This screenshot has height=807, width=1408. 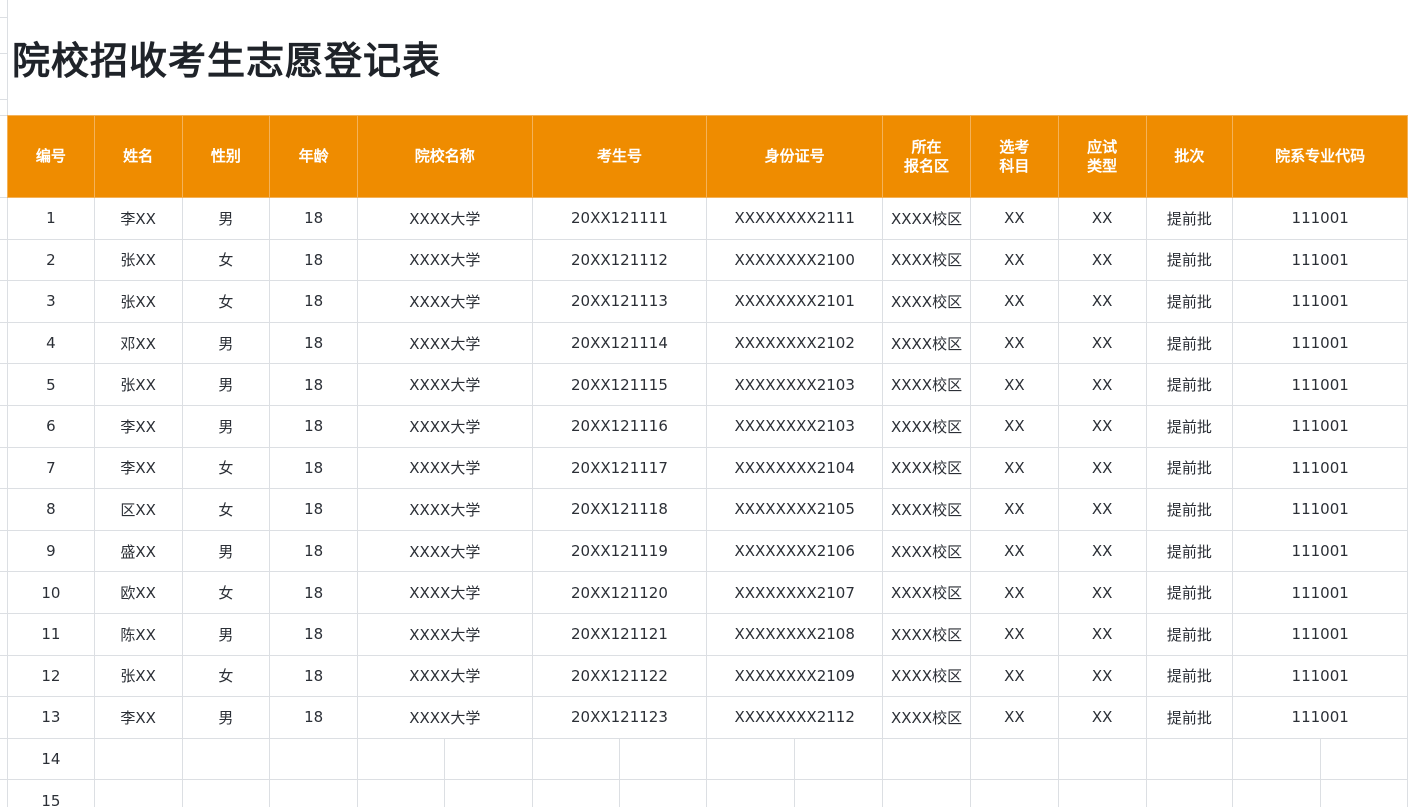 I want to click on cell-col-number: 2, so click(x=51, y=260).